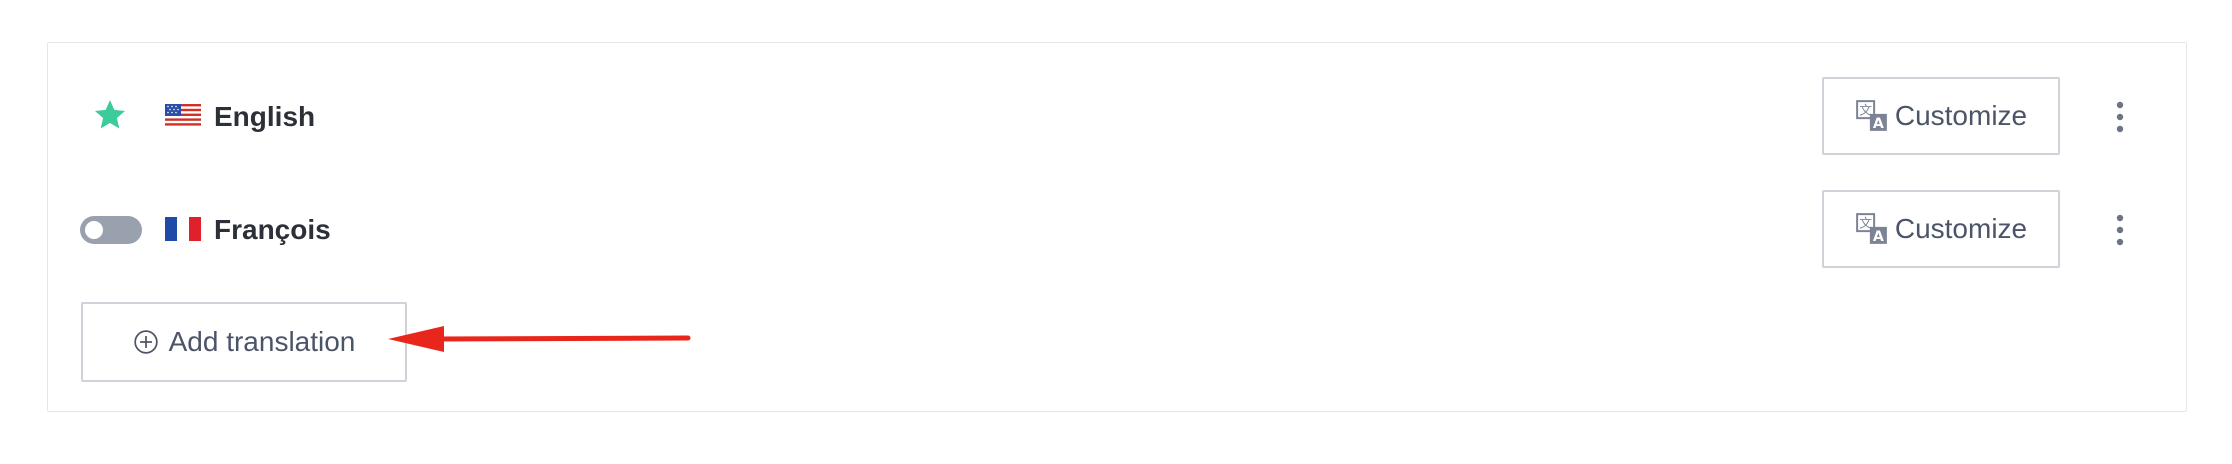 The width and height of the screenshot is (2232, 464). I want to click on fr-flag-icon, so click(183, 229).